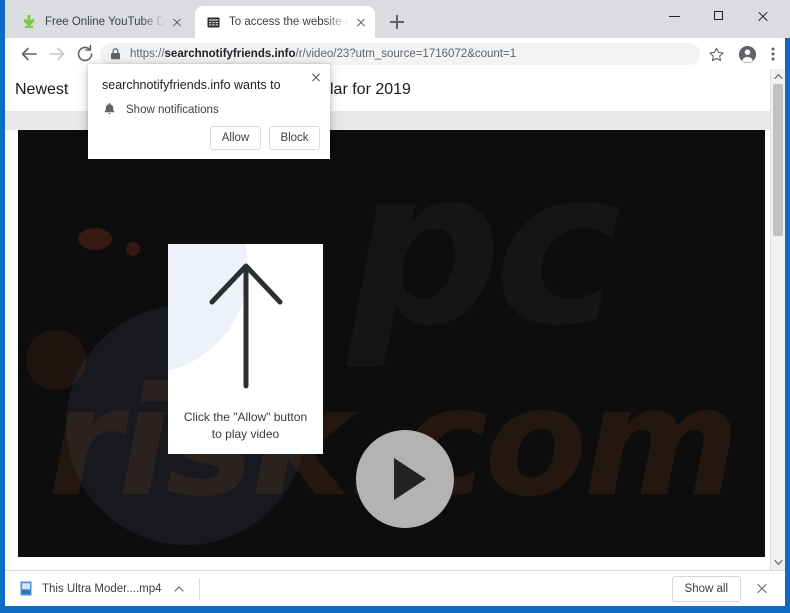 This screenshot has width=790, height=613. What do you see at coordinates (213, 22) in the screenshot?
I see `dark-page-icon` at bounding box center [213, 22].